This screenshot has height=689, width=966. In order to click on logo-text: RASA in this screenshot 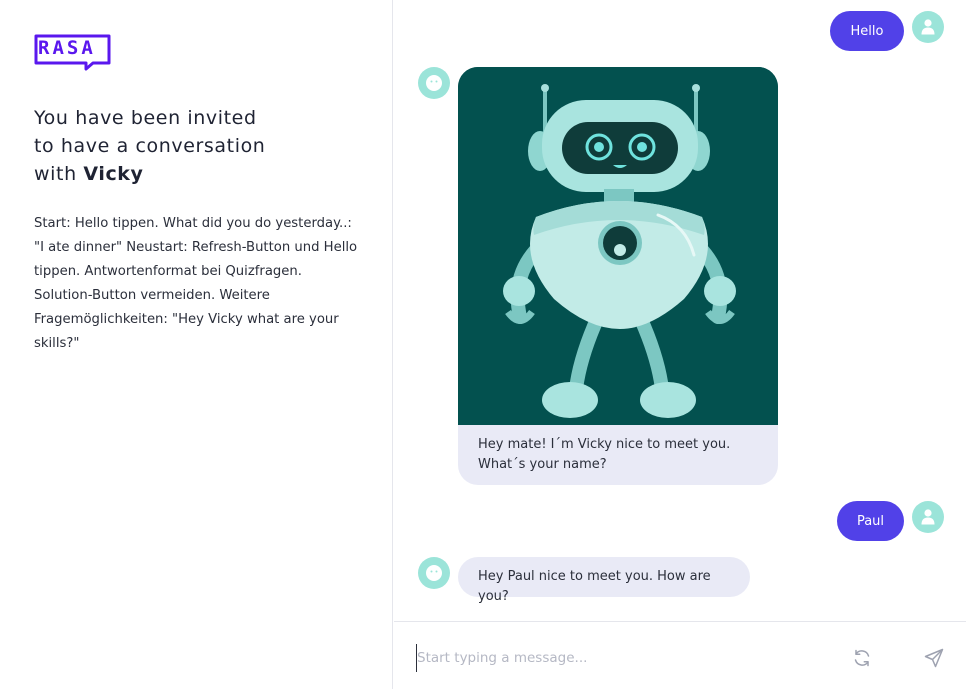, I will do `click(67, 48)`.